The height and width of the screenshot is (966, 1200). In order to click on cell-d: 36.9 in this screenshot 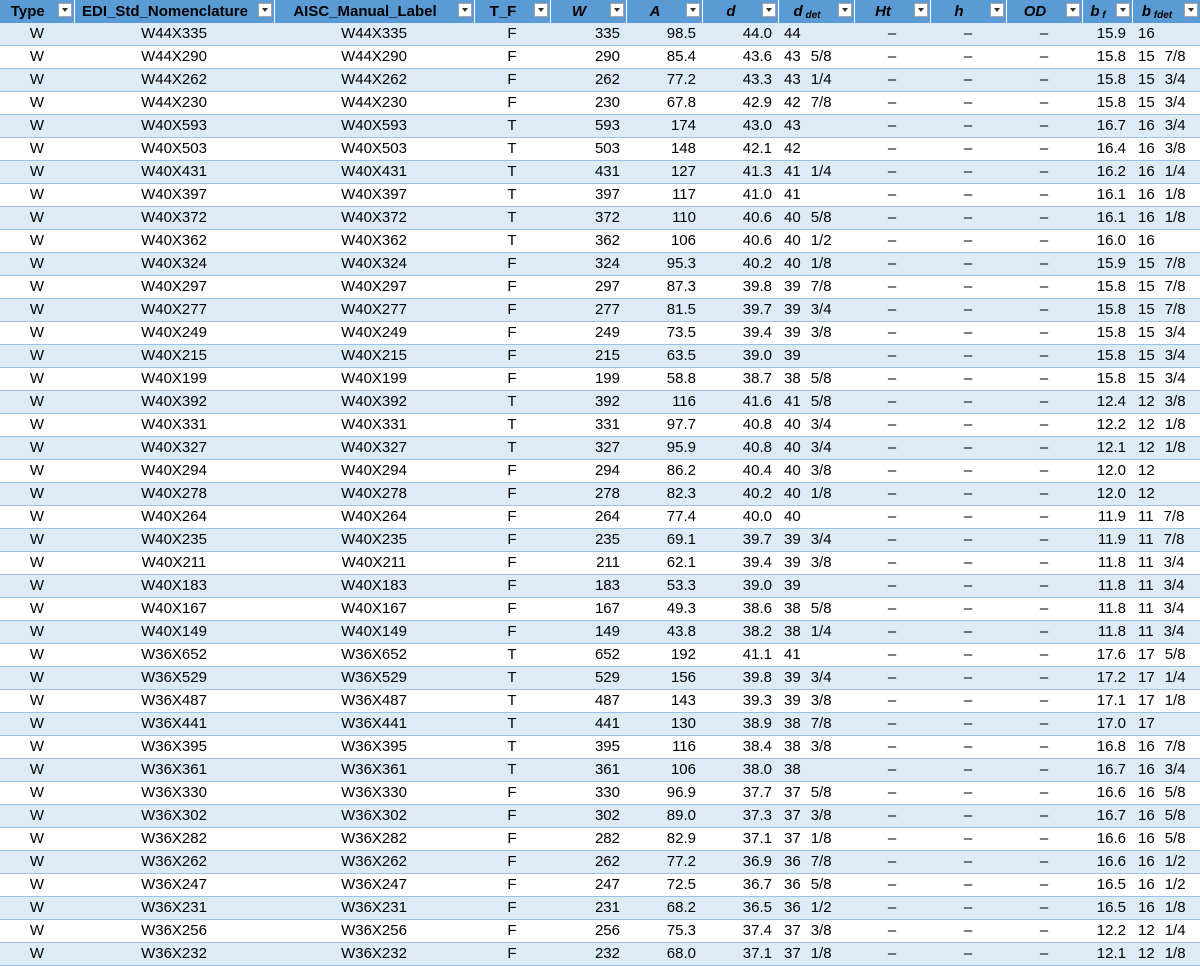, I will do `click(740, 862)`.